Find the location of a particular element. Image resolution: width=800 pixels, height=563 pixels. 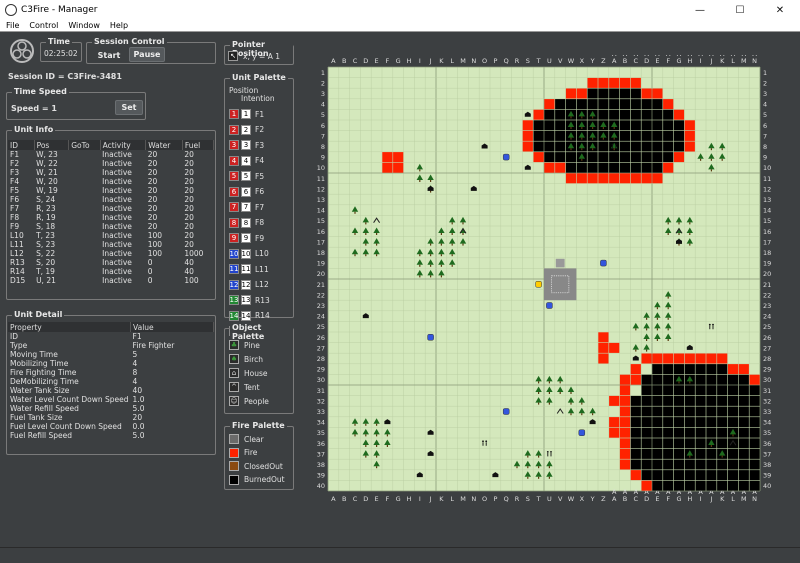

unit-palette-item: 8 8 F8 is located at coordinates (246, 222).